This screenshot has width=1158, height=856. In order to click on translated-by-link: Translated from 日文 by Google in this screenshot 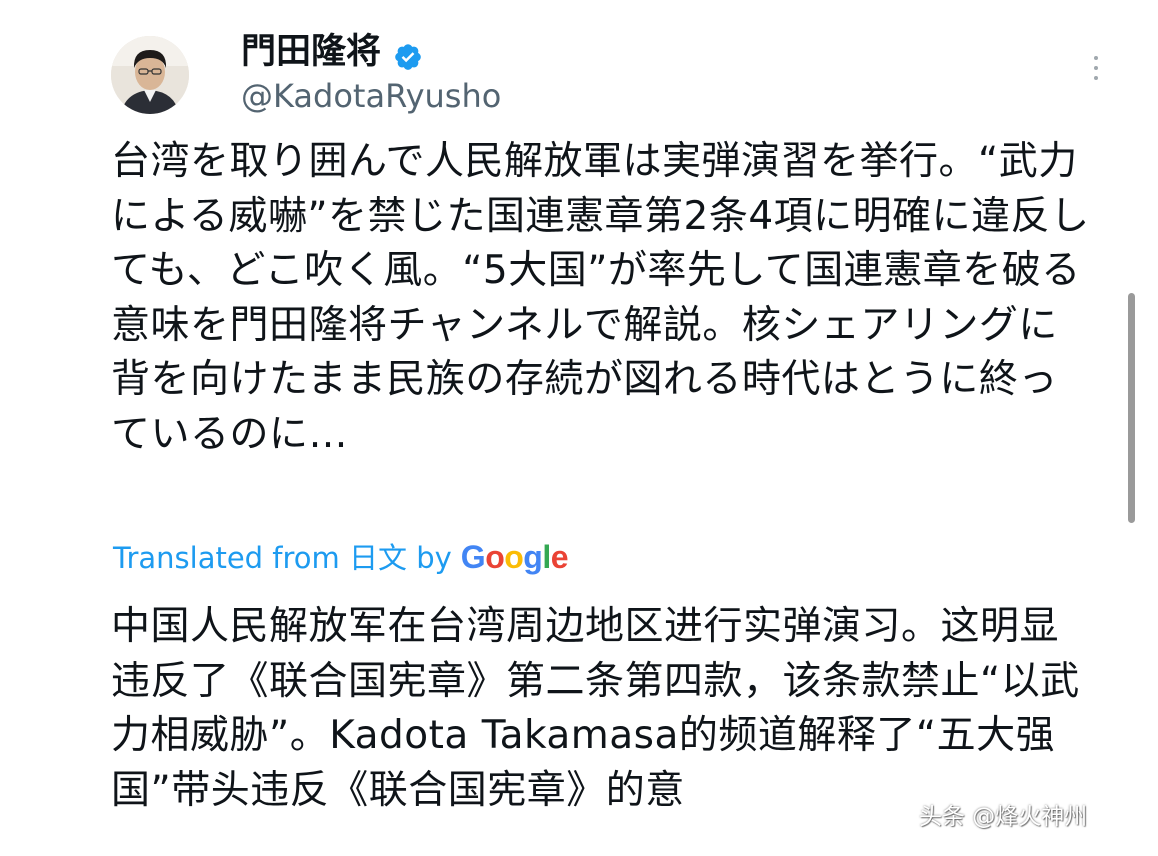, I will do `click(341, 557)`.